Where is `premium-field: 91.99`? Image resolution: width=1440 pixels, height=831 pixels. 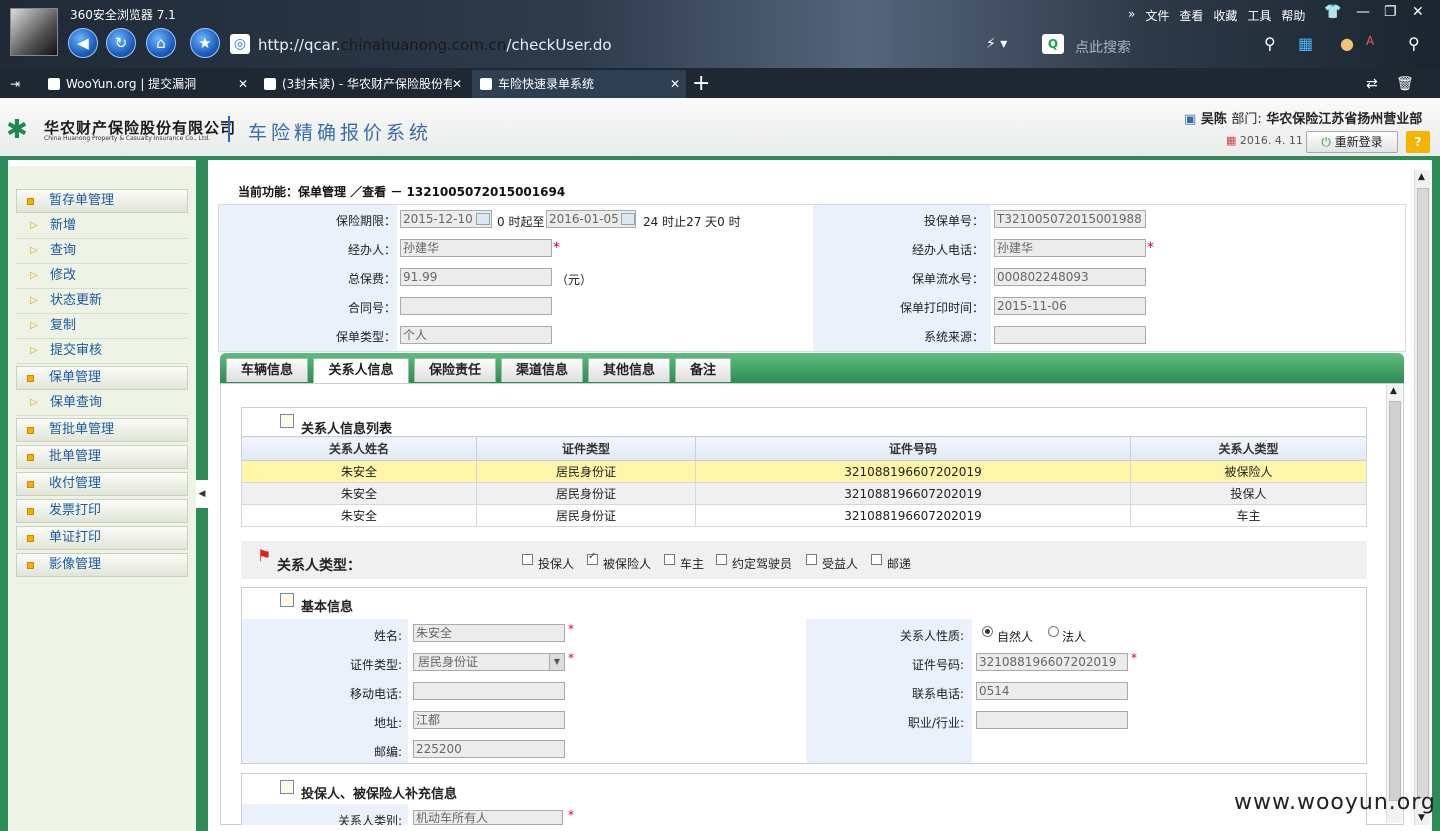
premium-field: 91.99 is located at coordinates (476, 277).